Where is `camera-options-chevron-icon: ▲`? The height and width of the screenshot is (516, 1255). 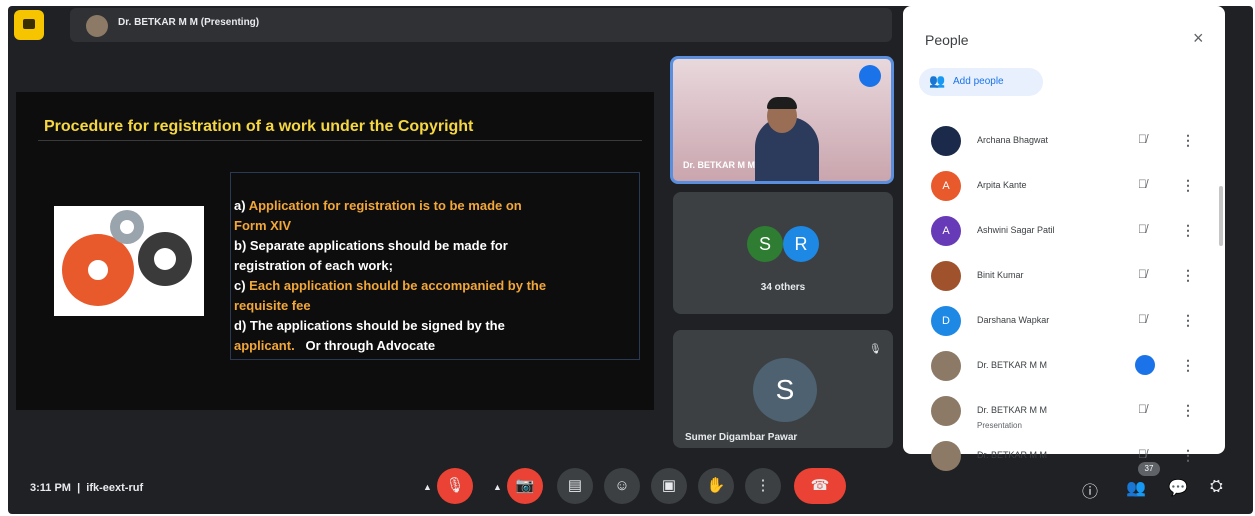 camera-options-chevron-icon: ▲ is located at coordinates (497, 487).